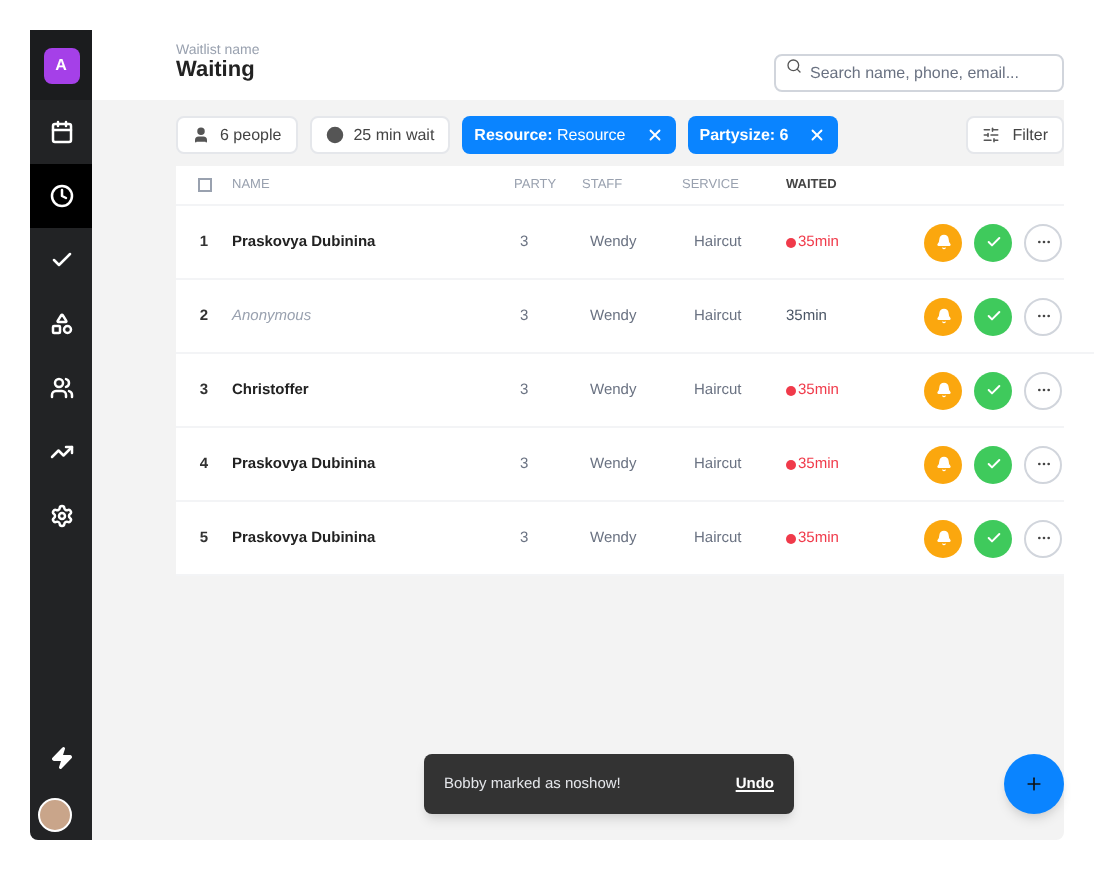  I want to click on trend-line-icon, so click(61, 452).